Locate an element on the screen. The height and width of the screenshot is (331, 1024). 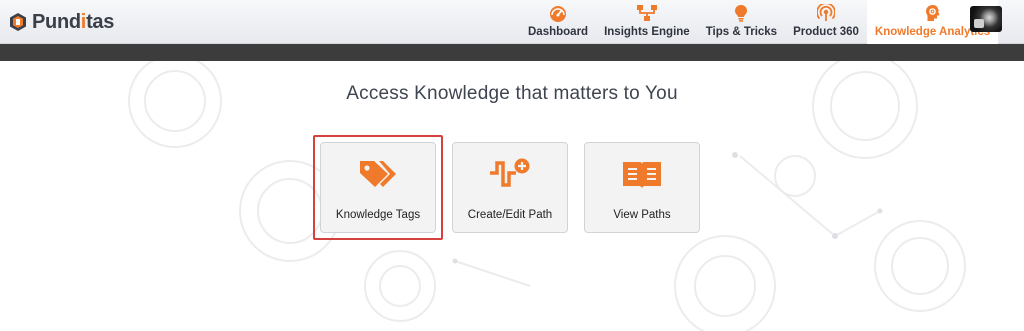
card-label: Knowledge Tags is located at coordinates (378, 215).